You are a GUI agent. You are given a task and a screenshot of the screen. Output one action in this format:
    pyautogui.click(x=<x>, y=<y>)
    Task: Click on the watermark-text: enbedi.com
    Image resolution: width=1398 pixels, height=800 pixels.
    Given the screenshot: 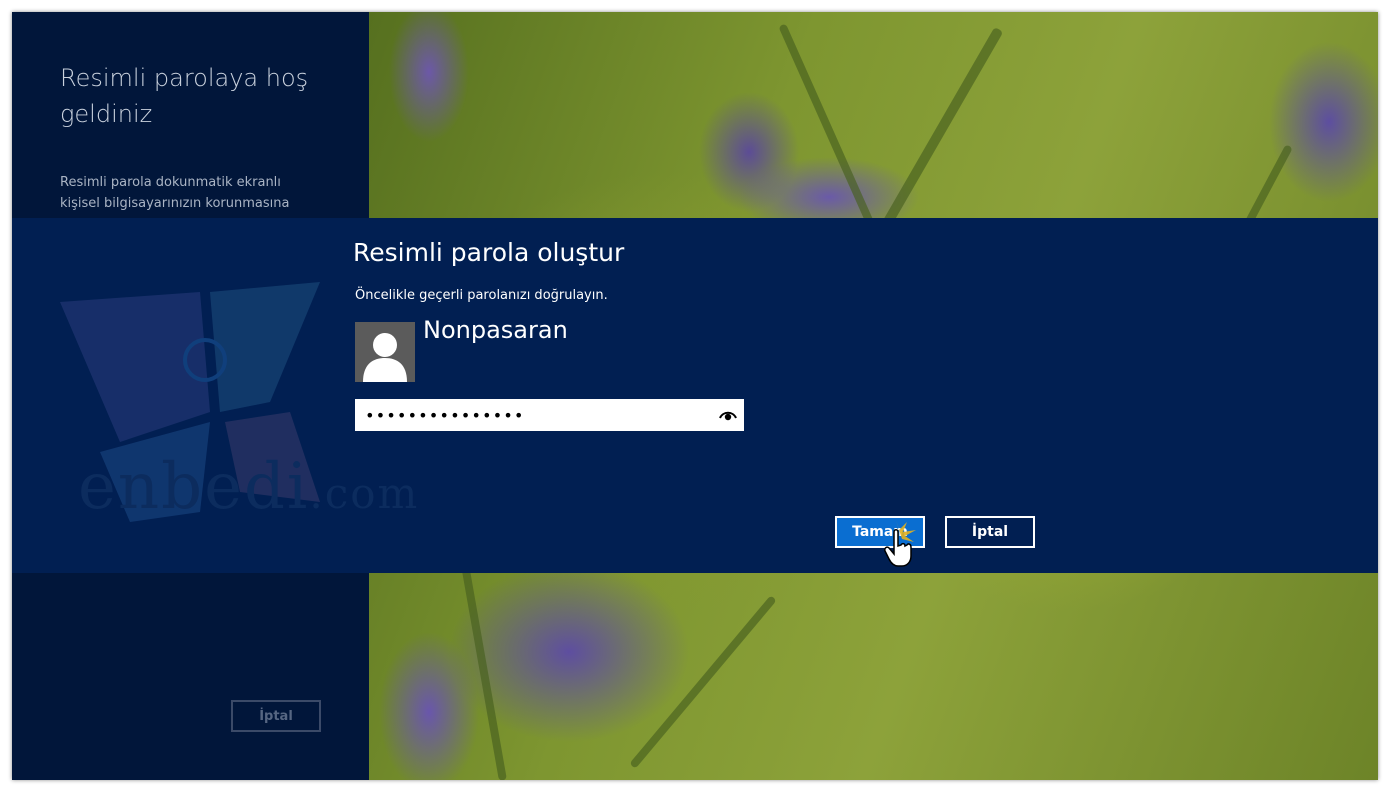 What is the action you would take?
    pyautogui.click(x=249, y=487)
    